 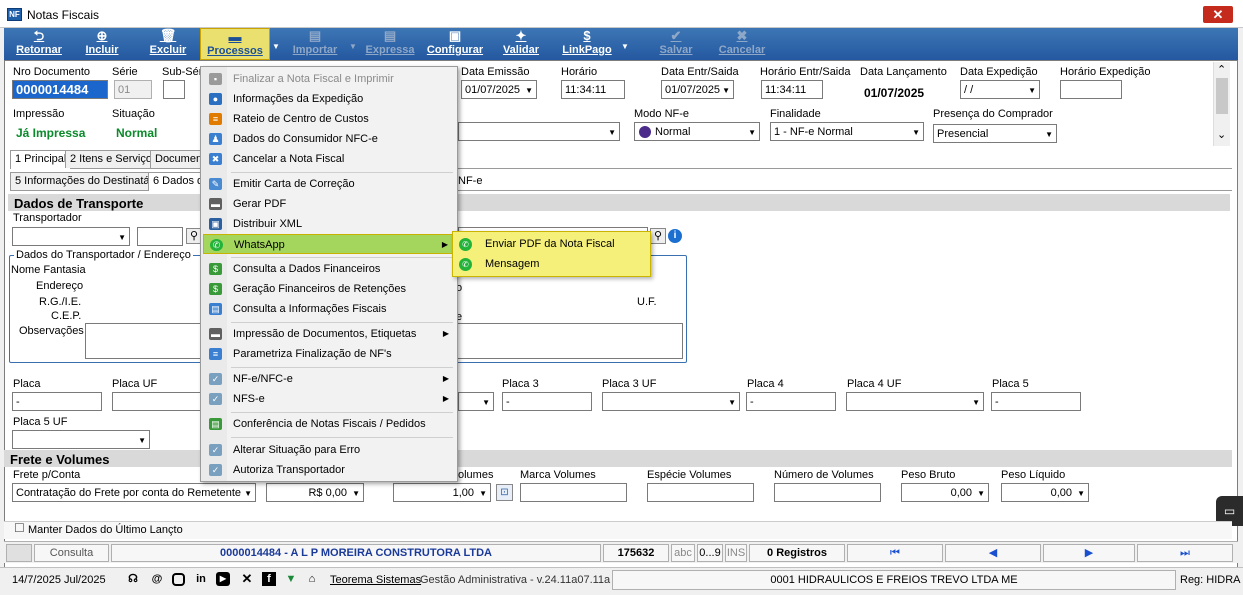 I want to click on menu-impressao-documentos: ▬ Impressão de Documentos, Etiquetas ▶, so click(x=329, y=334).